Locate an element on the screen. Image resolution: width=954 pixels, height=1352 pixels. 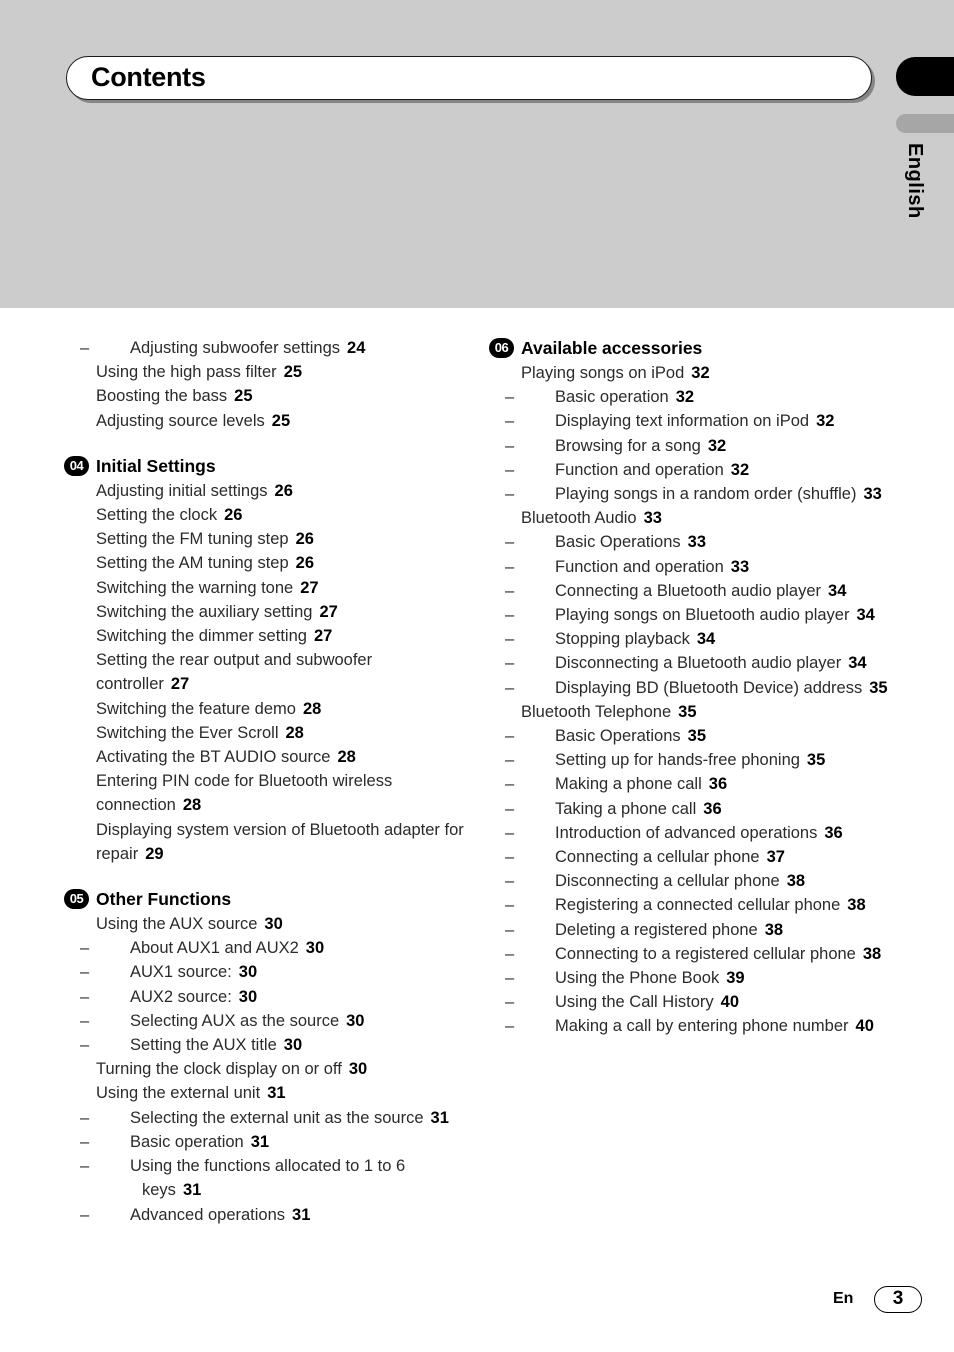
toc-entry: Bluetooth Telephone 35 is located at coordinates (689, 712).